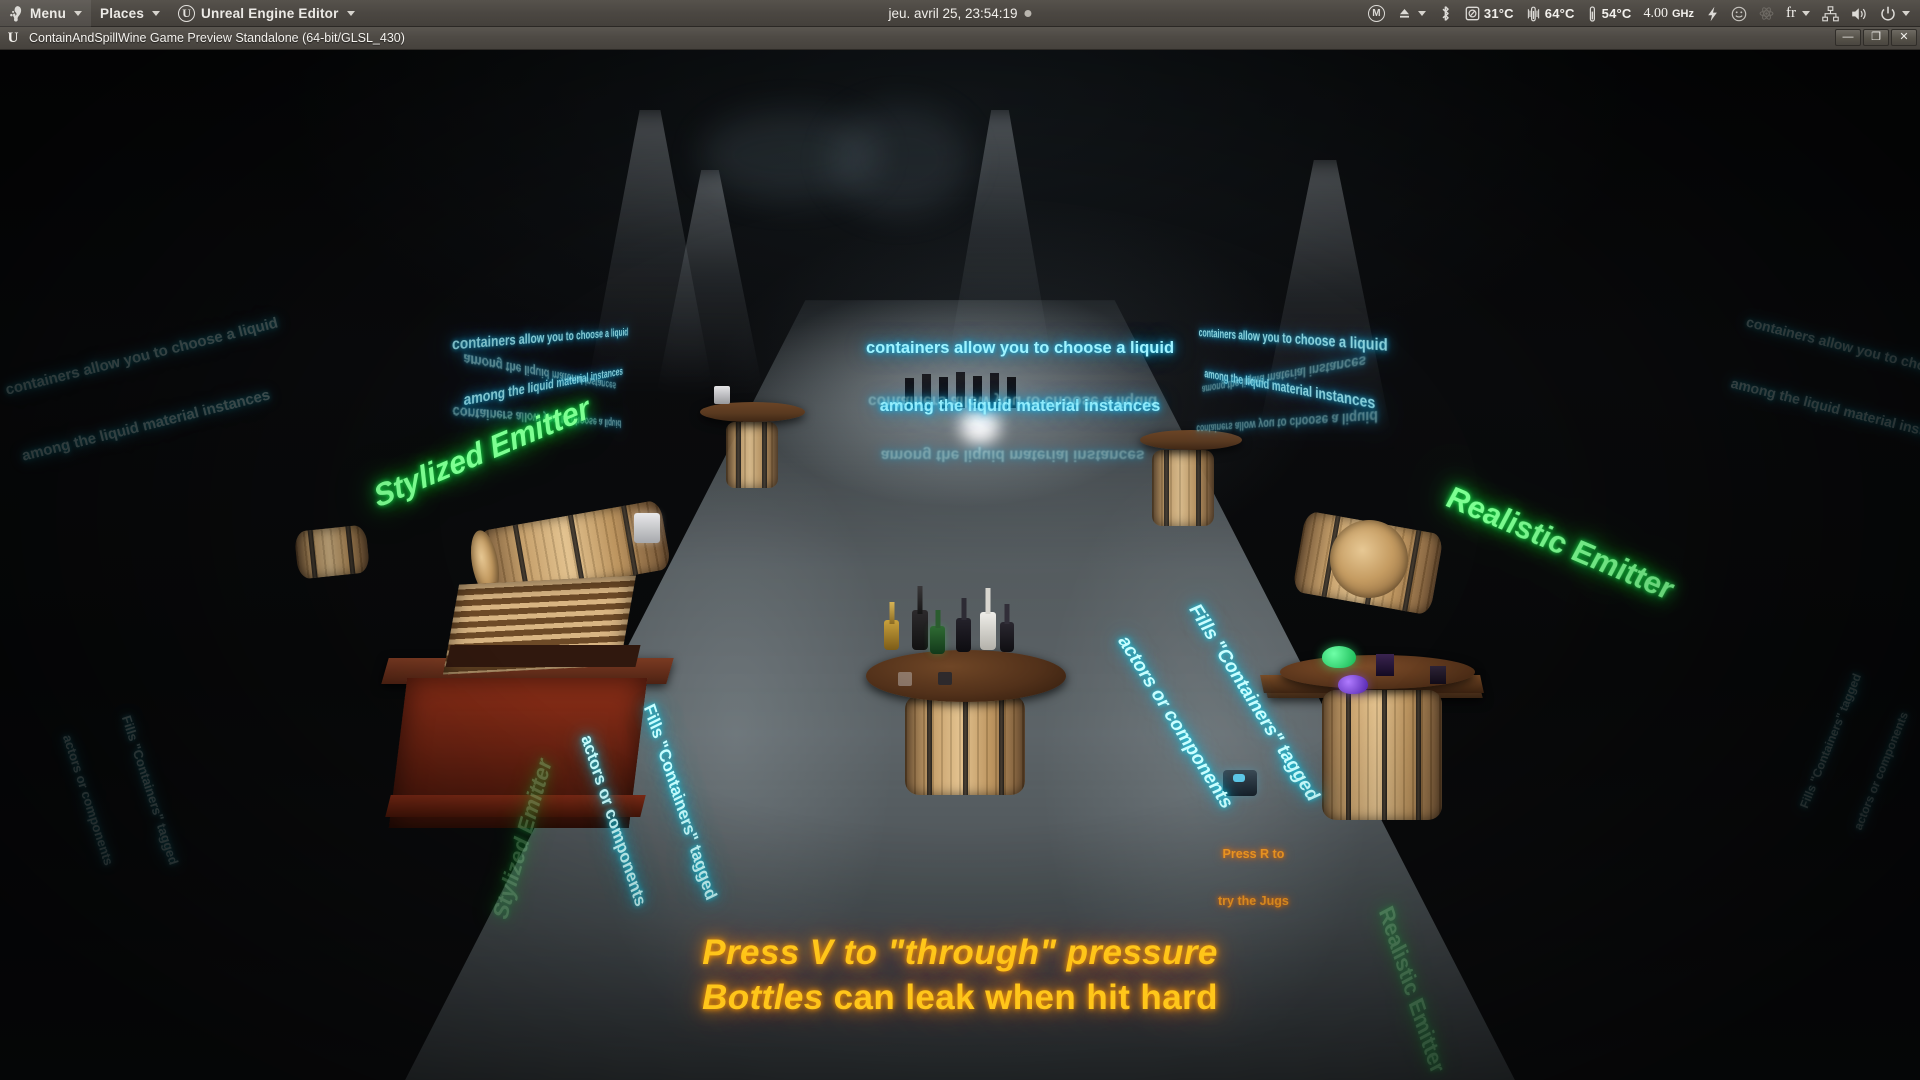 Image resolution: width=1920 pixels, height=1080 pixels. Describe the element at coordinates (515, 806) in the screenshot. I see `left-platform-base` at that location.